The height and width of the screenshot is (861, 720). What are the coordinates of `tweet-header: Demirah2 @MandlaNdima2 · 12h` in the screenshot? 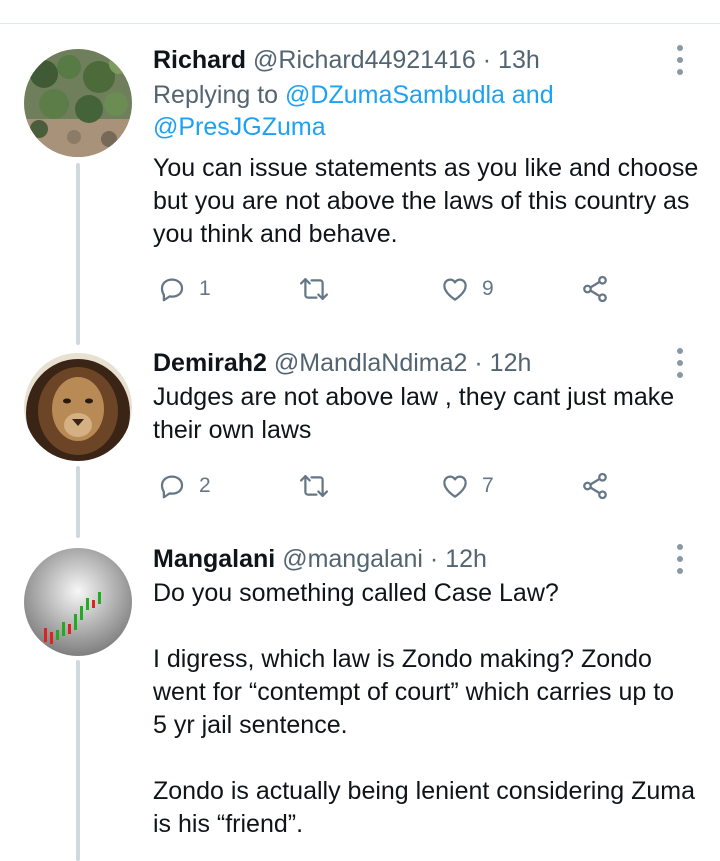 It's located at (342, 363).